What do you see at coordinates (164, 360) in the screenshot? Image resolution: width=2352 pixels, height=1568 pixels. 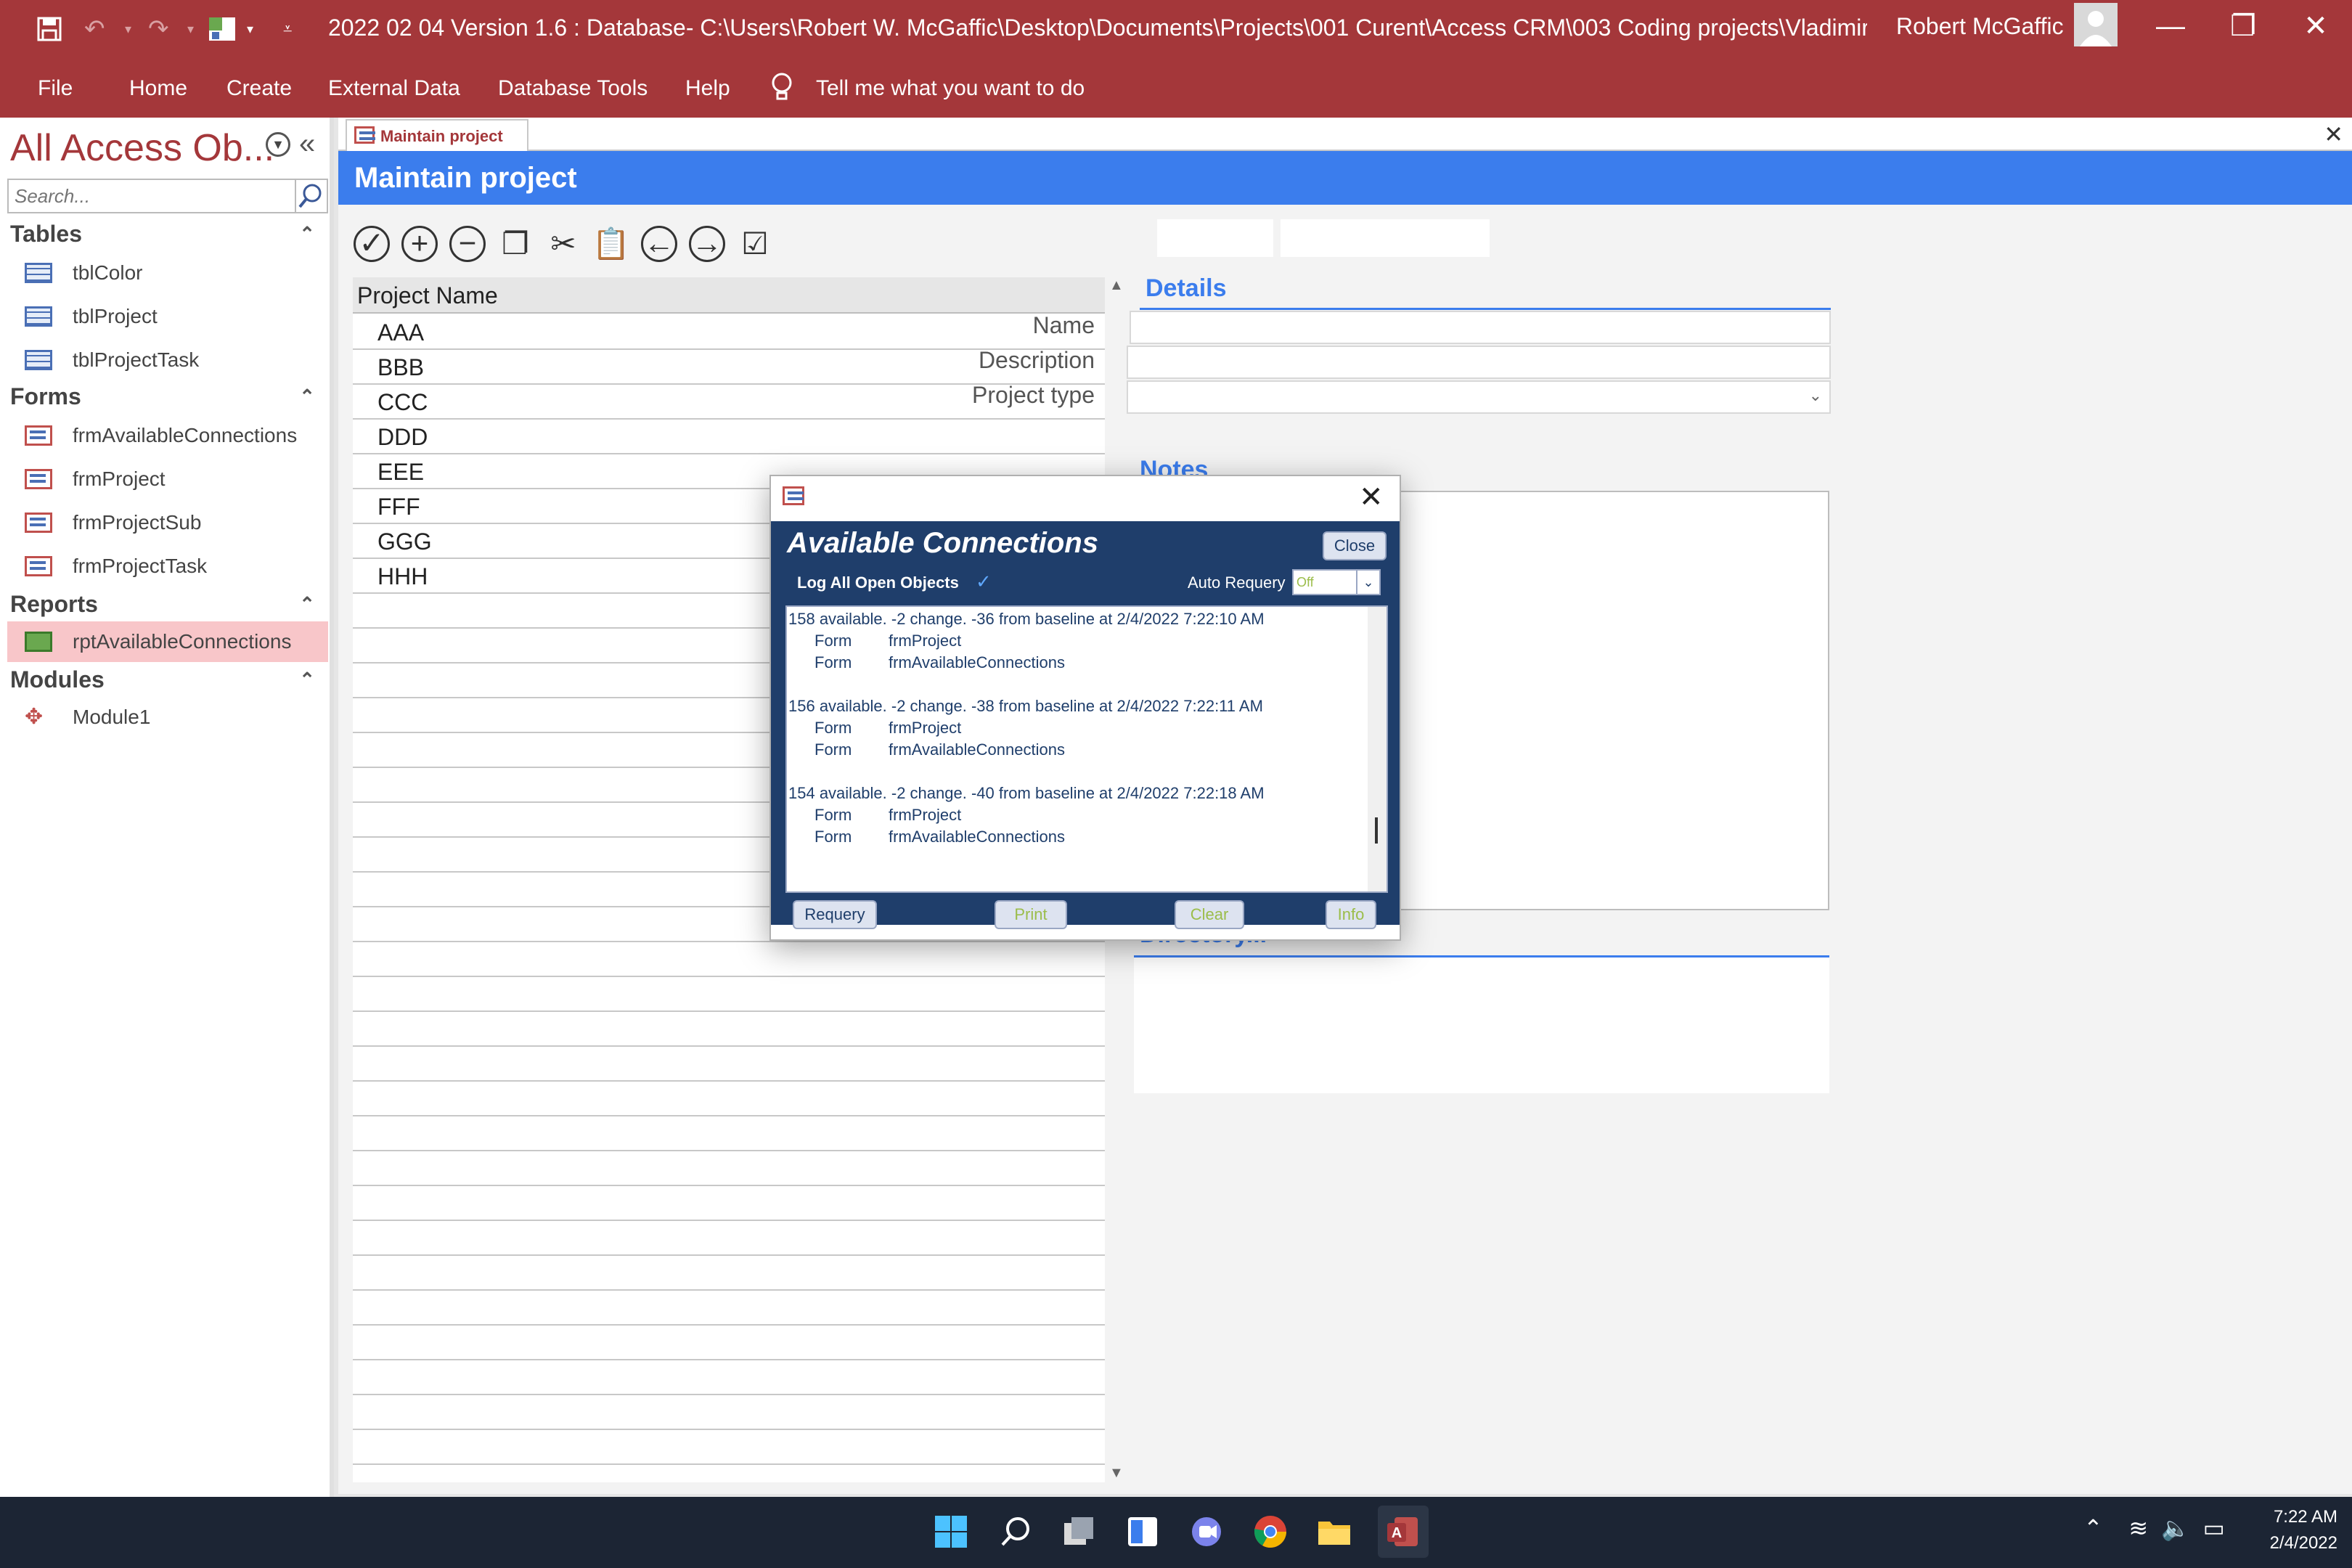 I see `nav-item-tblprojecttask: tblProjectTask` at bounding box center [164, 360].